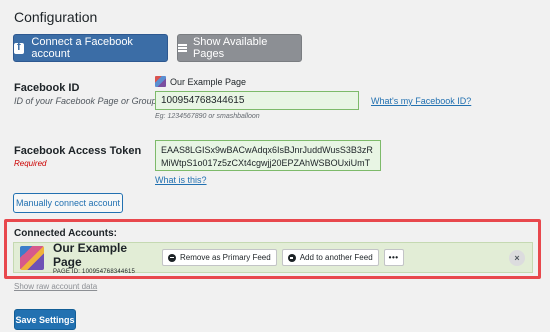  I want to click on show-available-pages-button: Show Available Pages, so click(239, 48).